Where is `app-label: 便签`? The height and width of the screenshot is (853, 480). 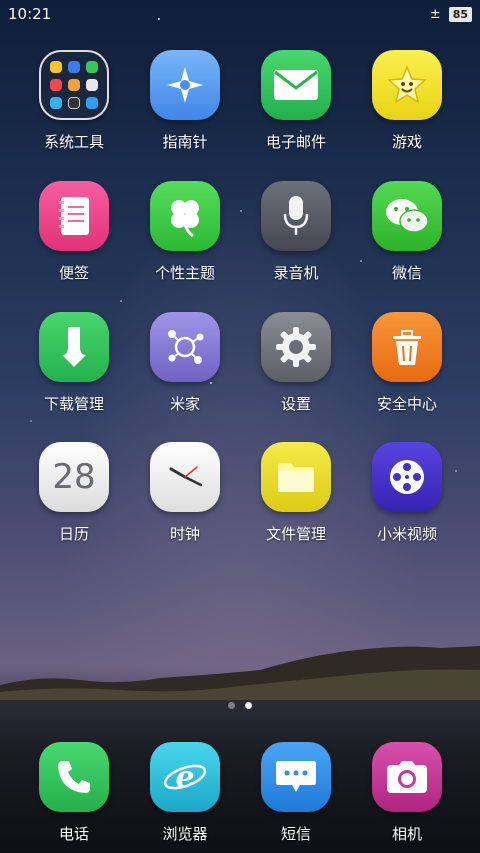 app-label: 便签 is located at coordinates (73, 273).